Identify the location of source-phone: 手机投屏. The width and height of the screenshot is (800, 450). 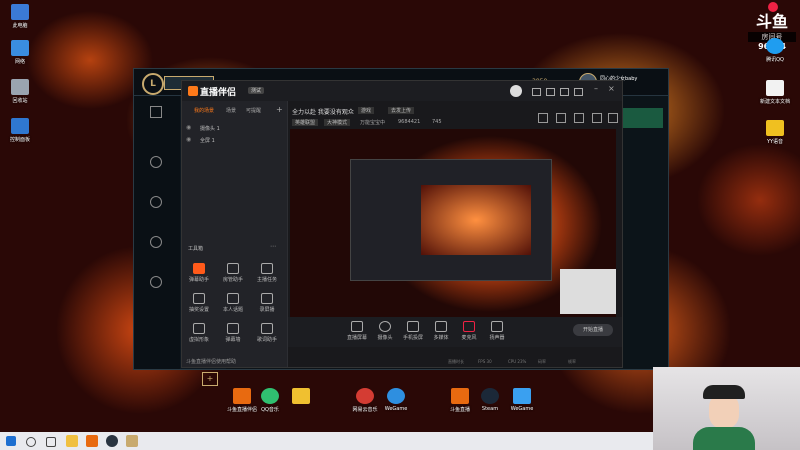
(413, 331).